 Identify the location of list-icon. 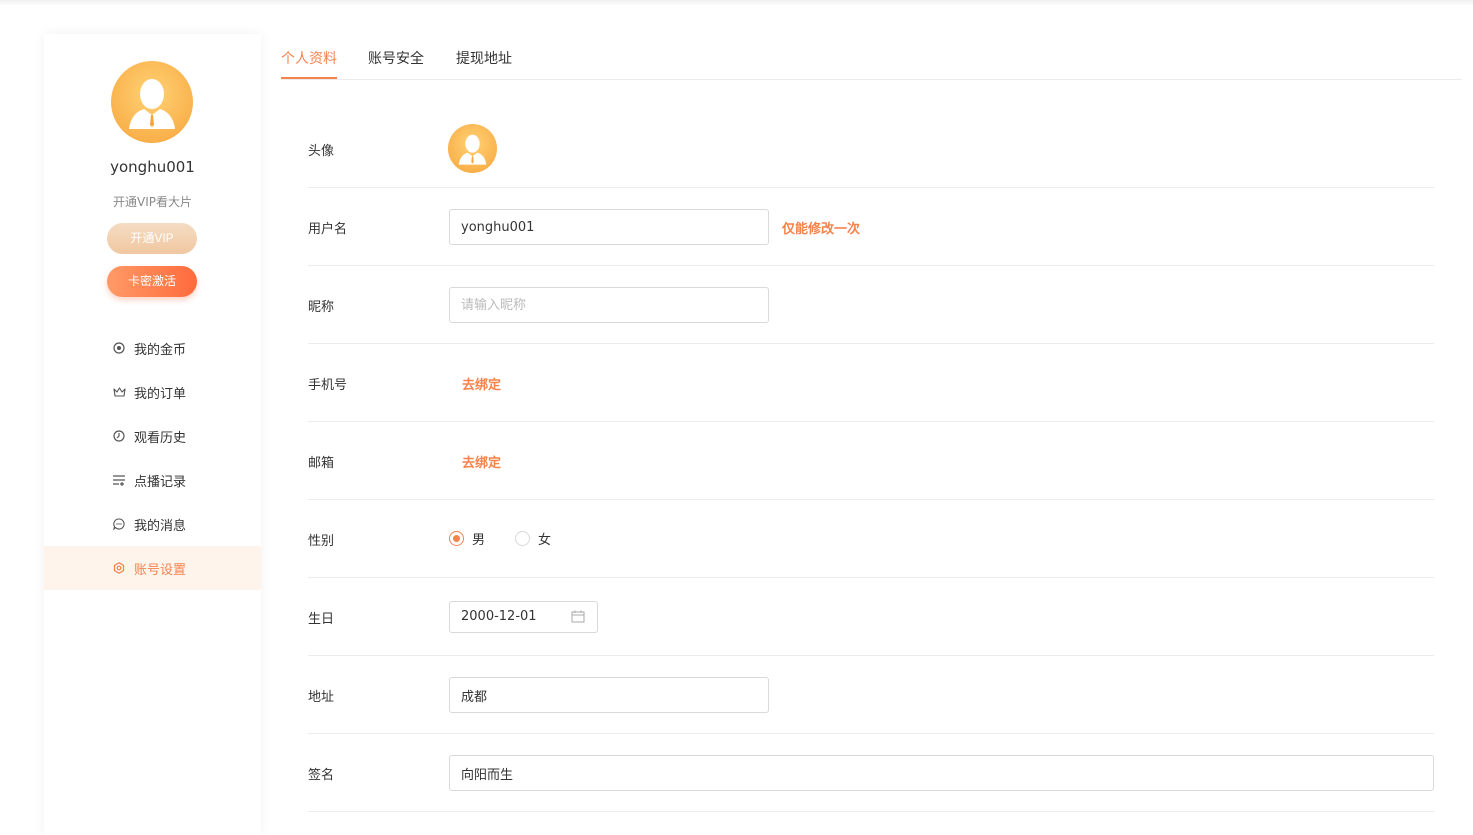
(119, 480).